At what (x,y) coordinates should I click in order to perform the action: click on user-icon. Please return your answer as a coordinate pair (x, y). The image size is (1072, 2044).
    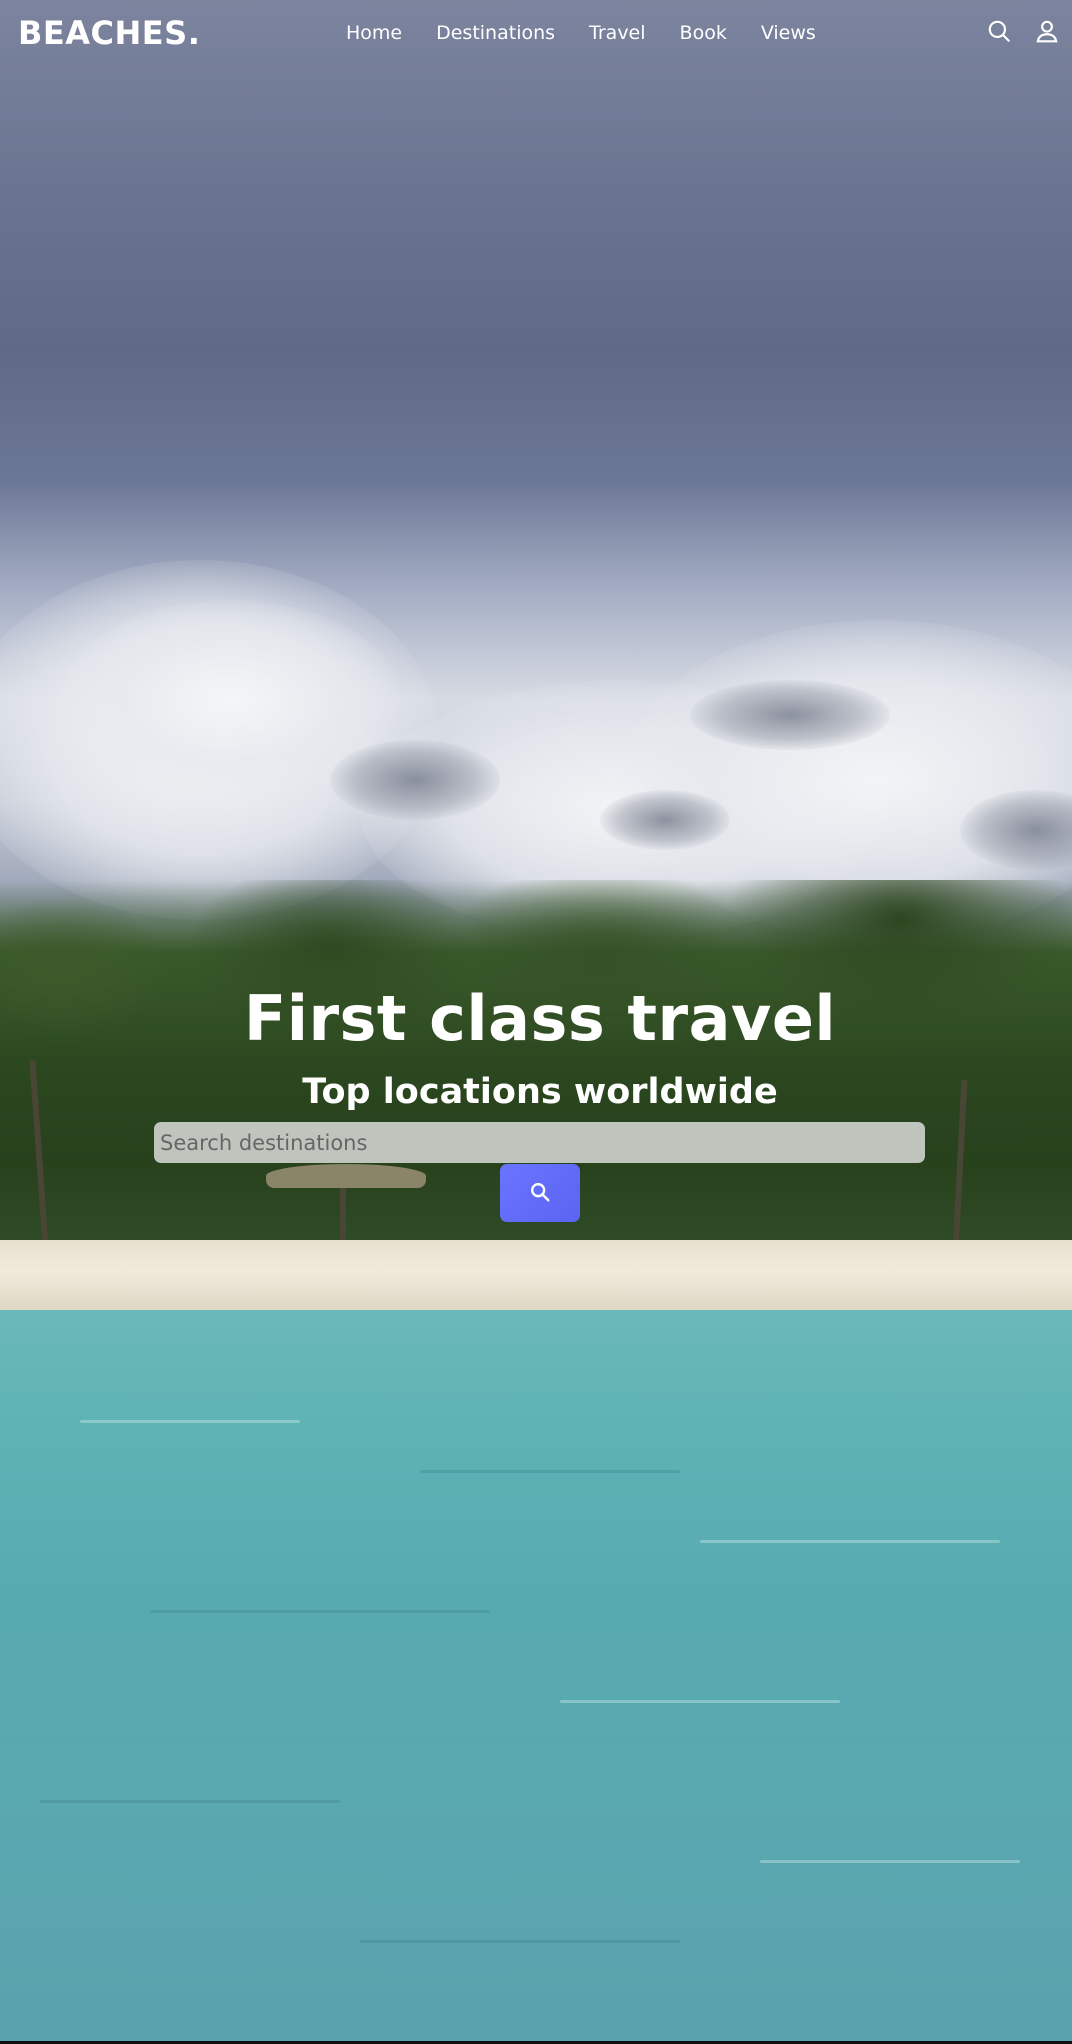
    Looking at the image, I should click on (1047, 31).